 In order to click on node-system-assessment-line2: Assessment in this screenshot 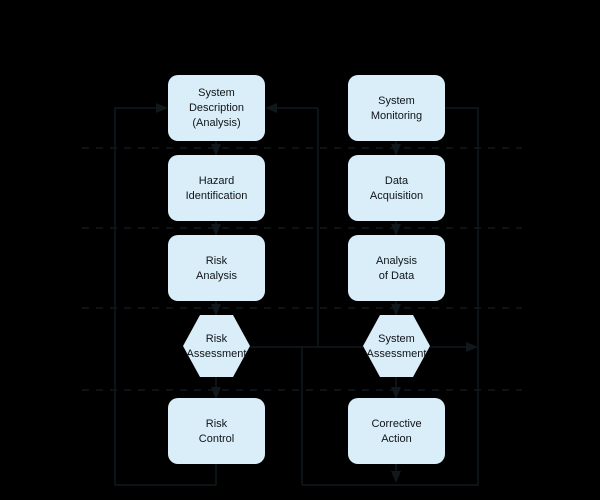, I will do `click(397, 354)`.